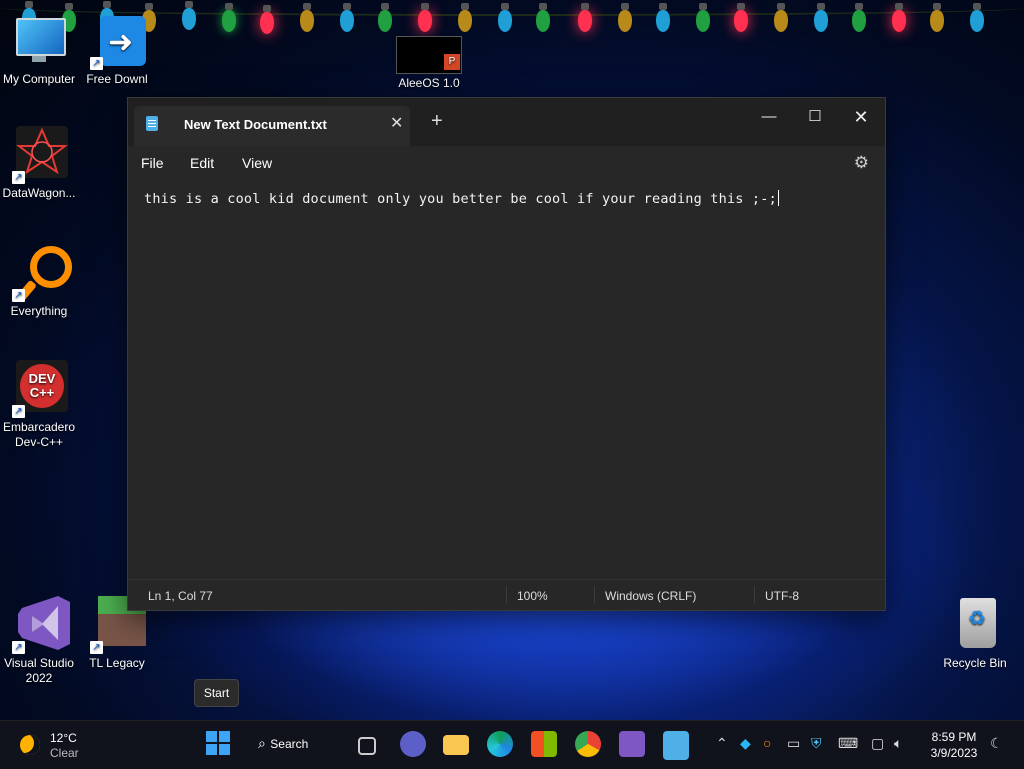 This screenshot has height=769, width=1024. What do you see at coordinates (289, 744) in the screenshot?
I see `search-label: Search` at bounding box center [289, 744].